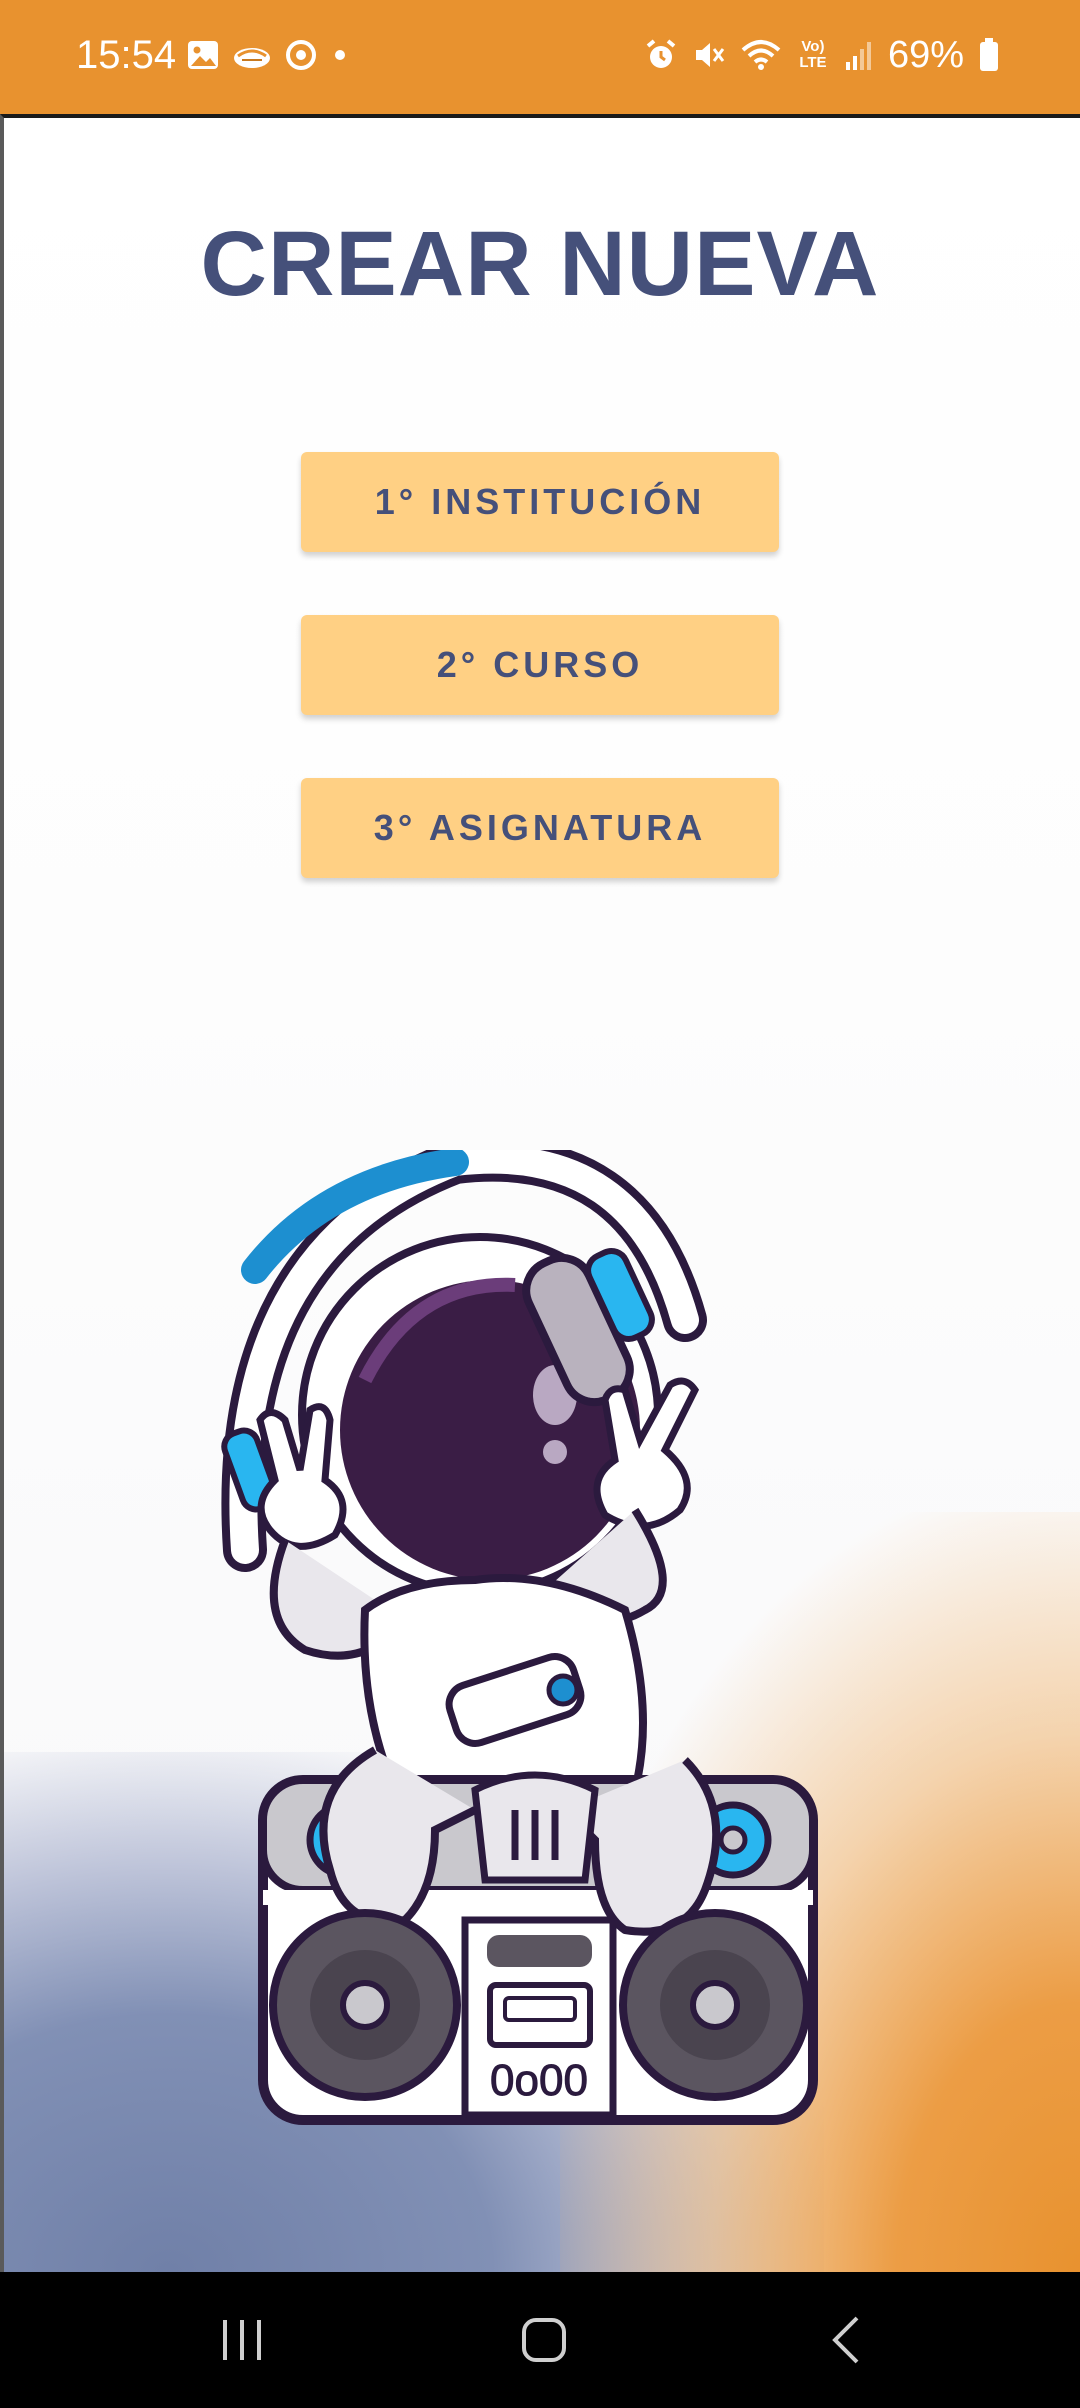 The width and height of the screenshot is (1080, 2408). What do you see at coordinates (252, 58) in the screenshot?
I see `handshake-icon` at bounding box center [252, 58].